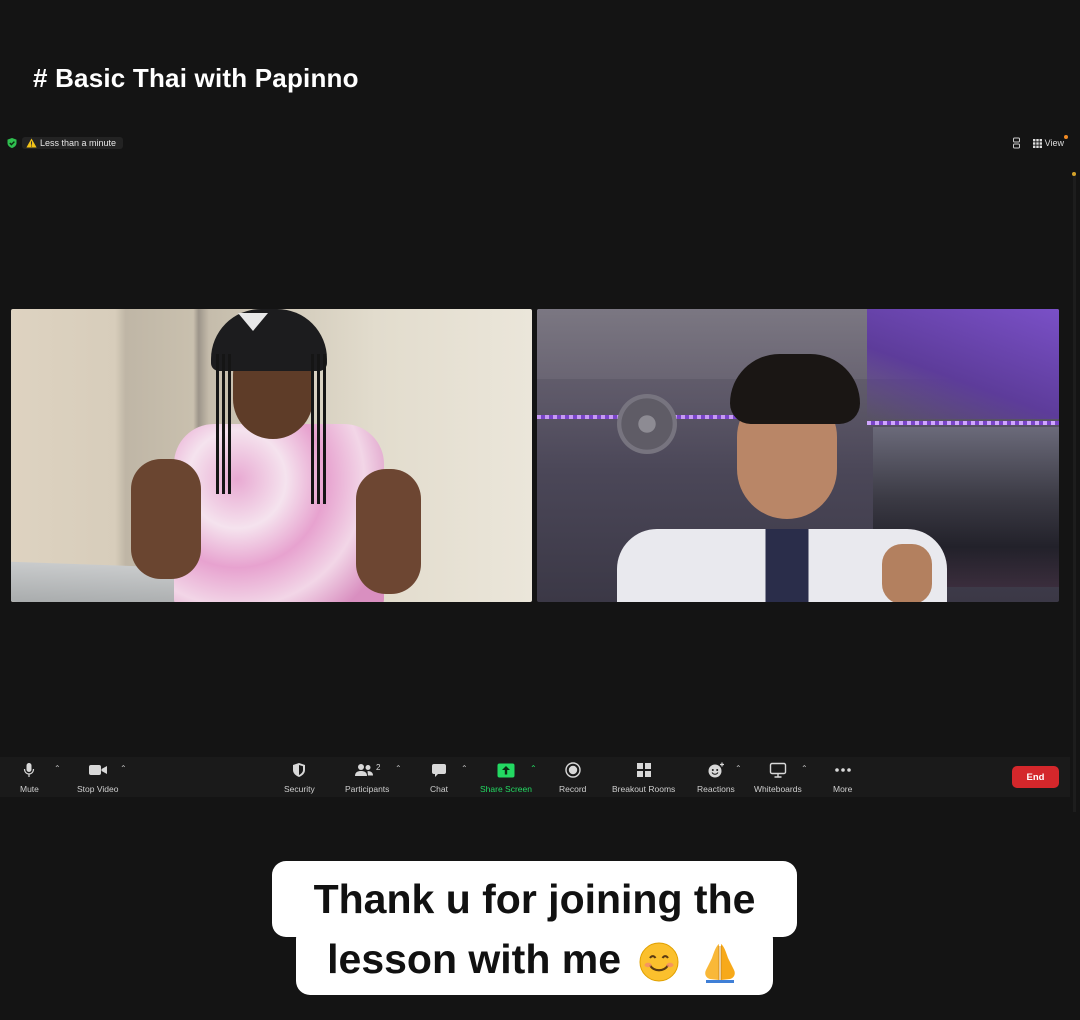 The width and height of the screenshot is (1080, 1020). Describe the element at coordinates (533, 768) in the screenshot. I see `share-options-caret: ⌃` at that location.